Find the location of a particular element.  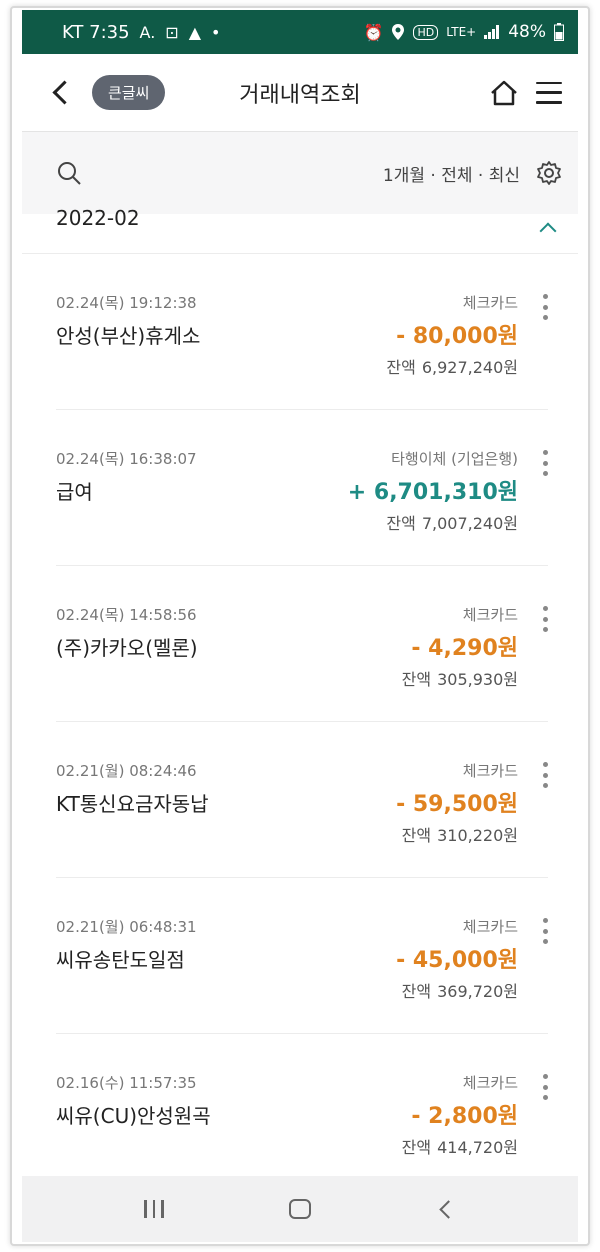

transaction-type: 타행이체 (기업은행) is located at coordinates (454, 459).